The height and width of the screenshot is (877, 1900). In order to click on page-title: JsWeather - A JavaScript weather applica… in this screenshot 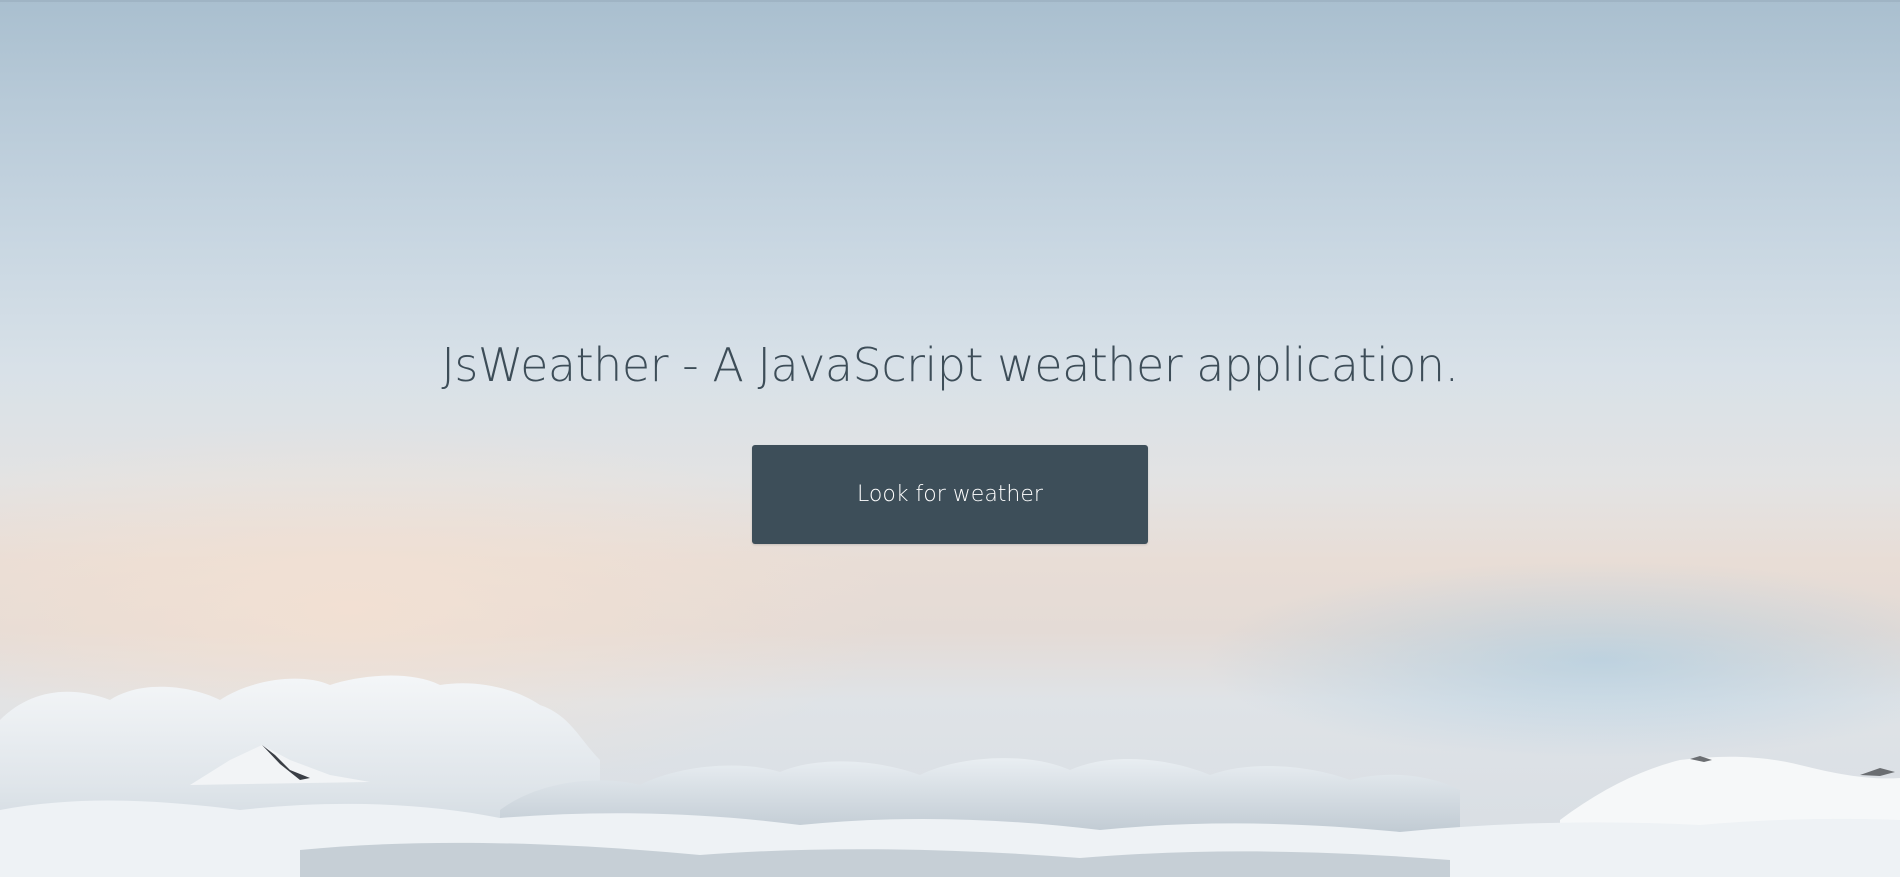, I will do `click(950, 365)`.